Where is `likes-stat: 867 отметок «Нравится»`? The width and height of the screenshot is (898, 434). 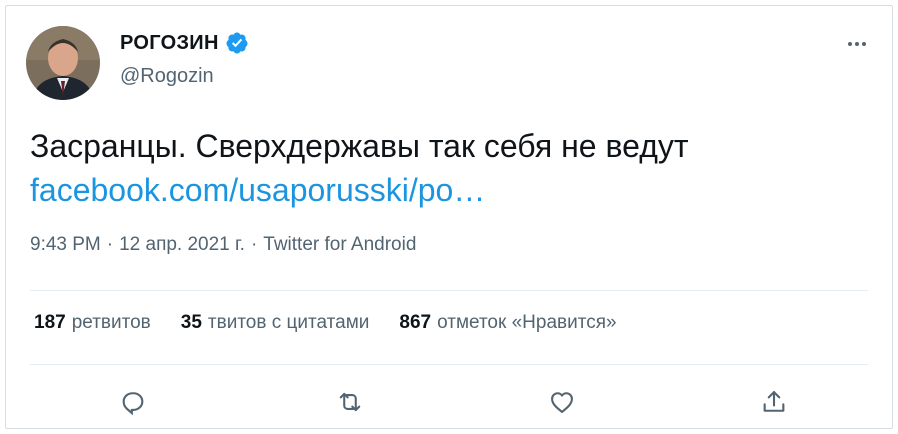
likes-stat: 867 отметок «Нравится» is located at coordinates (507, 323).